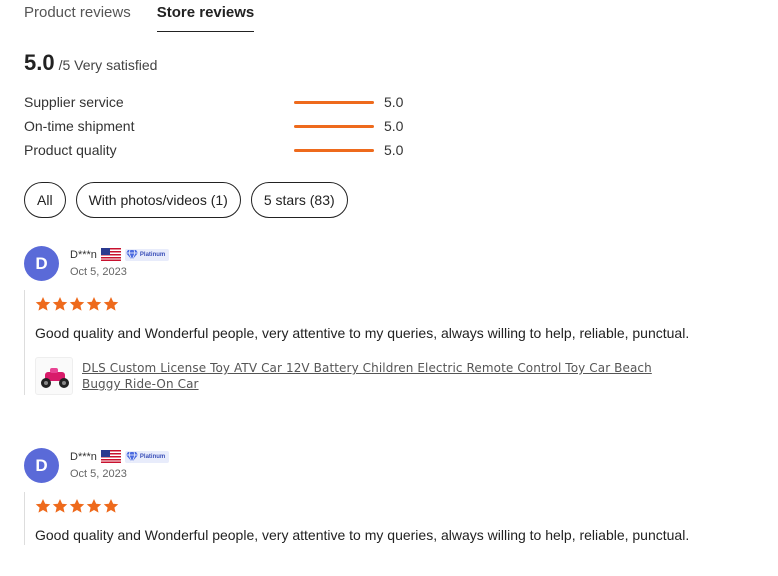 This screenshot has width=778, height=576. I want to click on tab-store-reviews: Store reviews, so click(205, 16).